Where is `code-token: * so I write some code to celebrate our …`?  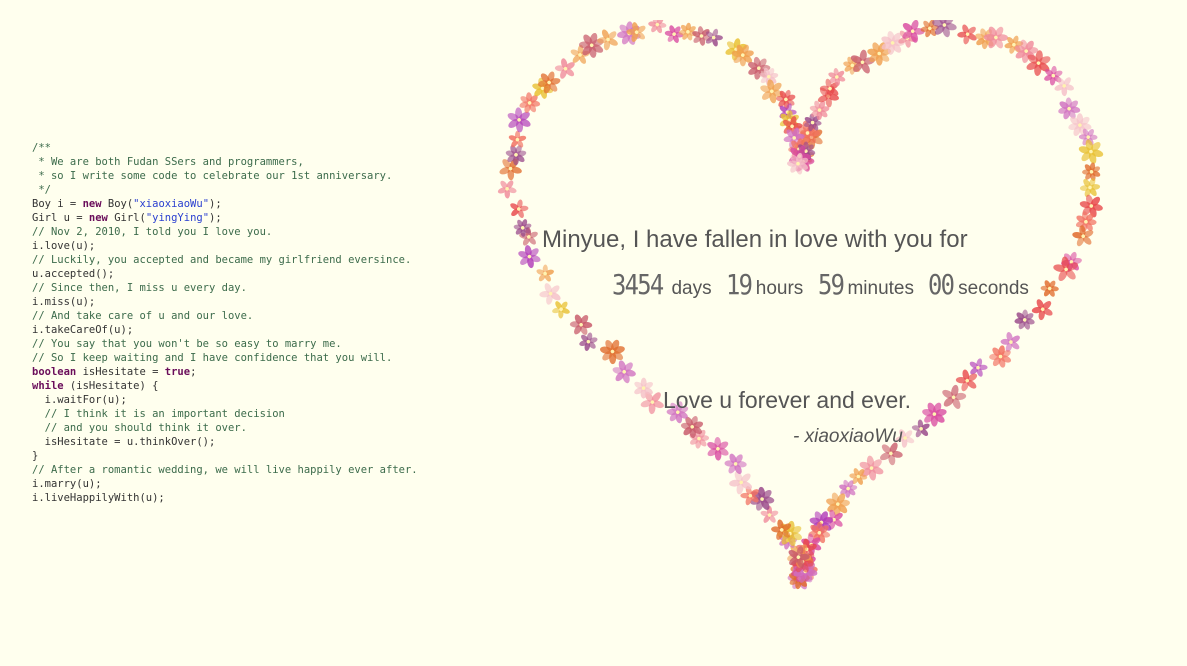 code-token: * so I write some code to celebrate our … is located at coordinates (212, 176).